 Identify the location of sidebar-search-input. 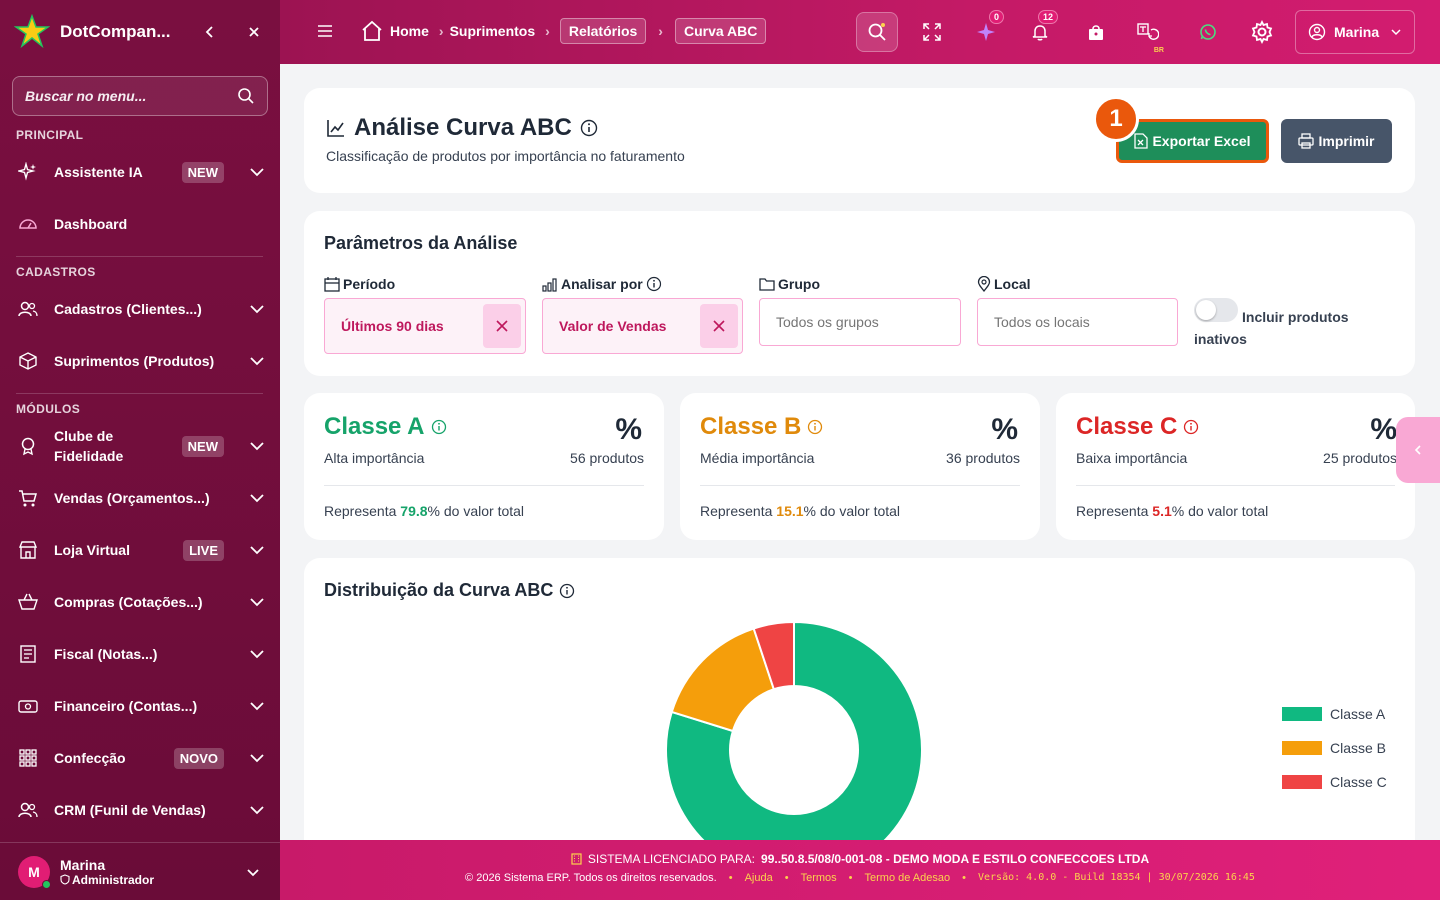
(131, 96).